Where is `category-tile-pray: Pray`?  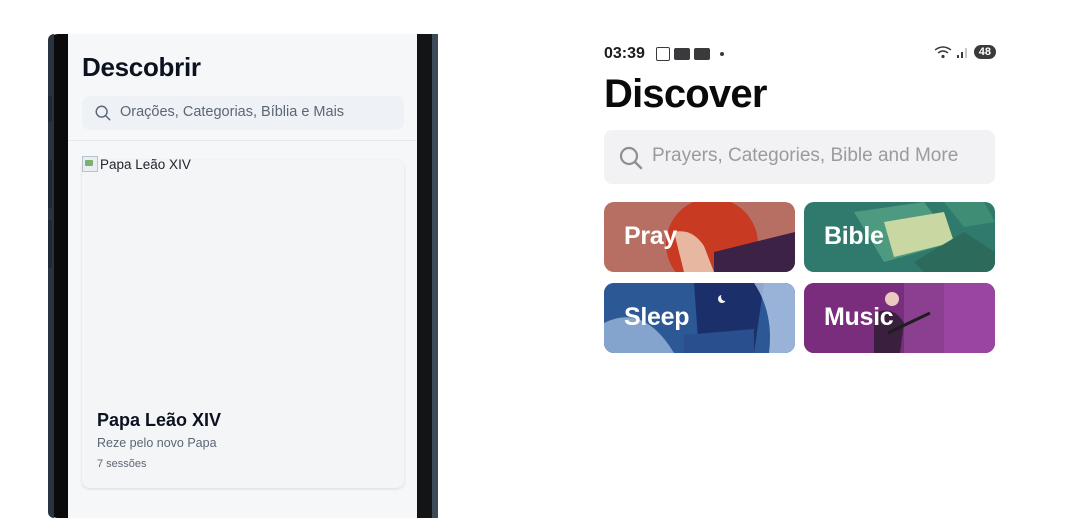 category-tile-pray: Pray is located at coordinates (699, 237).